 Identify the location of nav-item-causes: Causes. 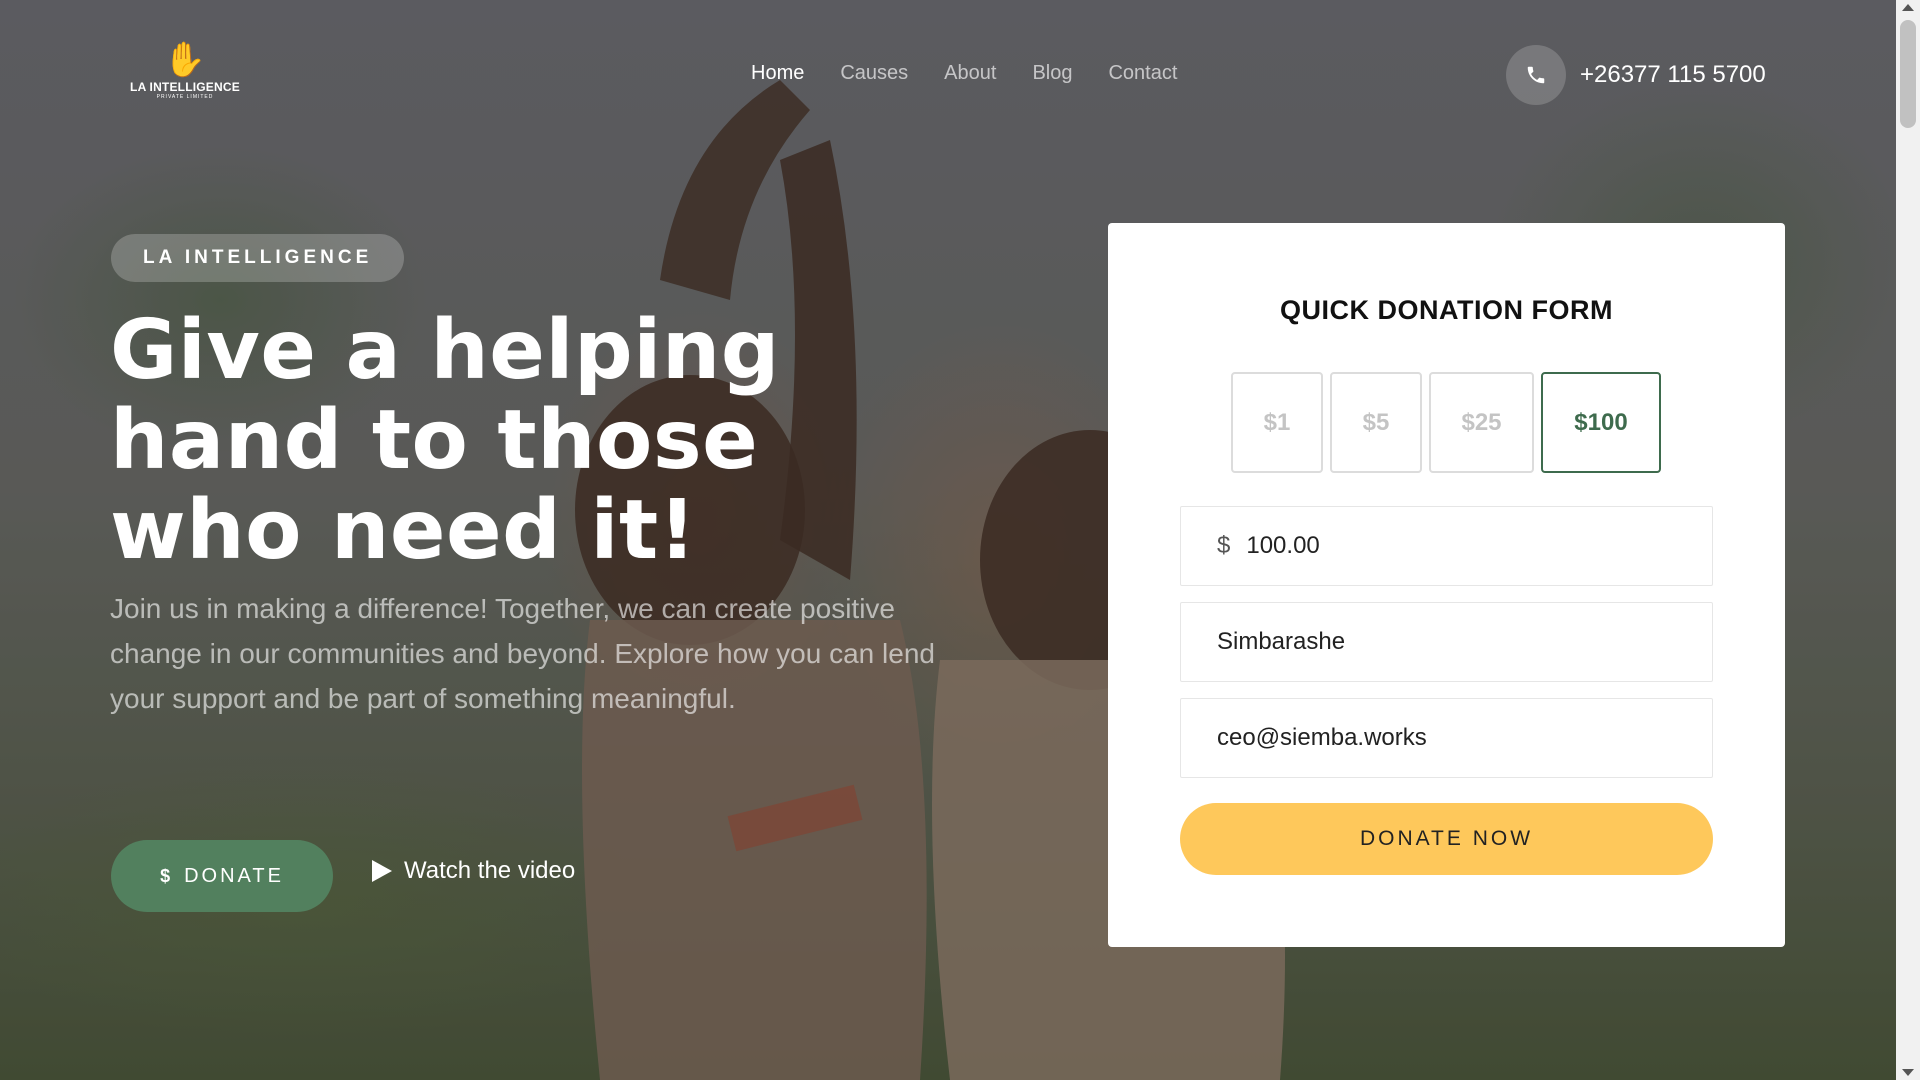
(874, 73).